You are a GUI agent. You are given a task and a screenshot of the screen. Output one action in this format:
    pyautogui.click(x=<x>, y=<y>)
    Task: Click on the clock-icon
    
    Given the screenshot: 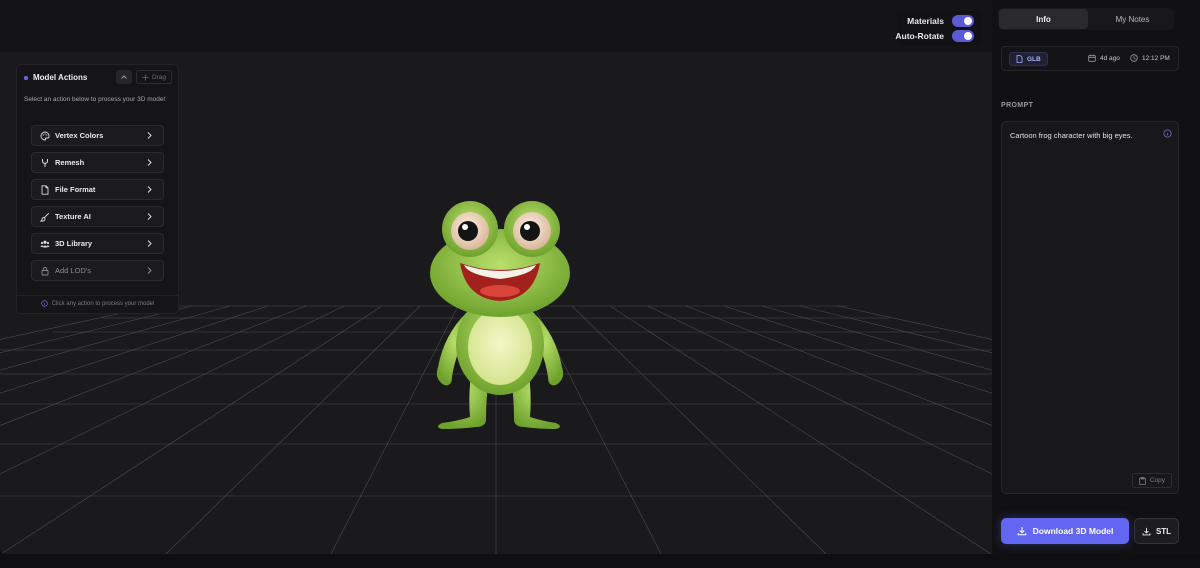 What is the action you would take?
    pyautogui.click(x=1134, y=58)
    